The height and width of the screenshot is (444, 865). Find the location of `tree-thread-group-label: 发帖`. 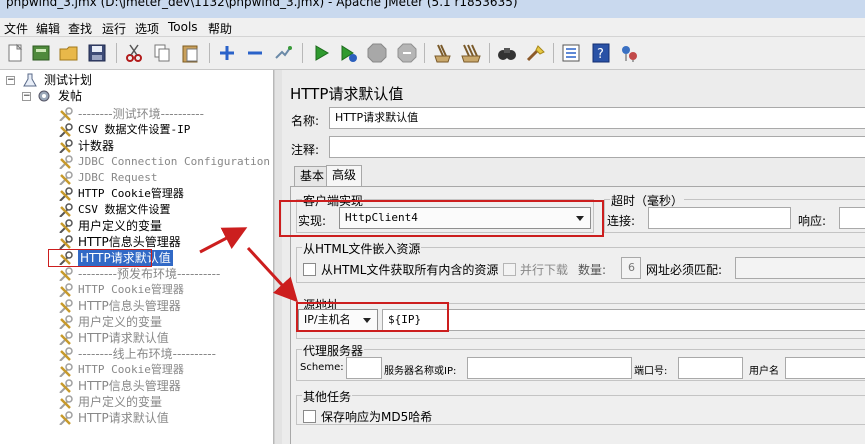

tree-thread-group-label: 发帖 is located at coordinates (70, 96).